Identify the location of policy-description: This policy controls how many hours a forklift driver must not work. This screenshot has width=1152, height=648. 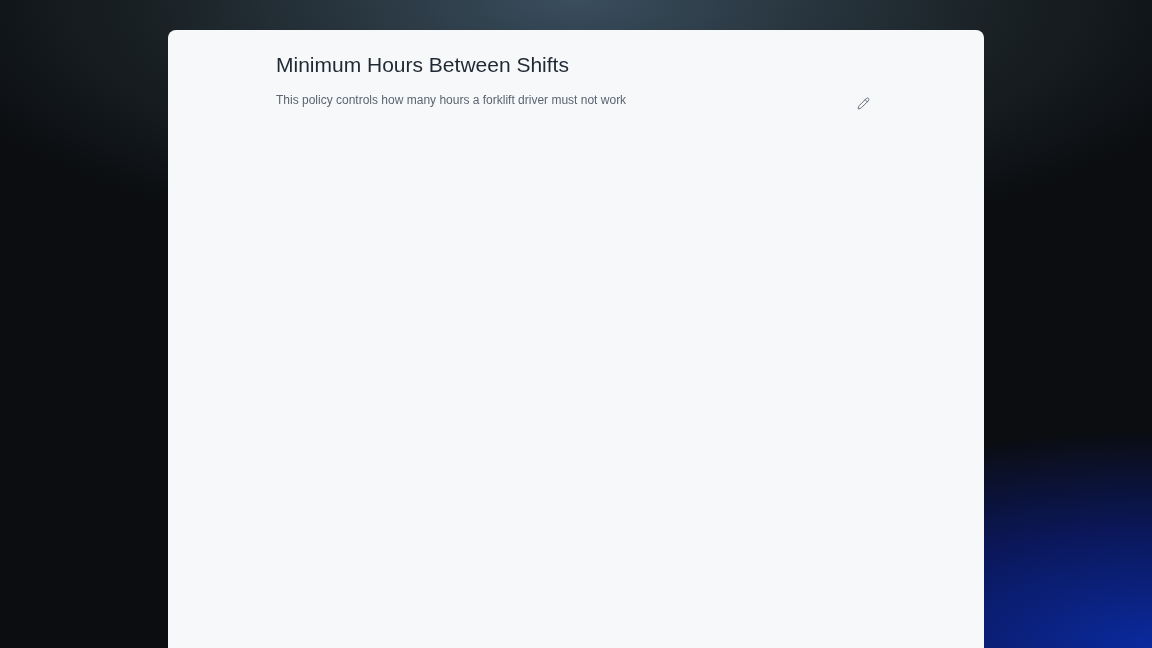
(451, 100).